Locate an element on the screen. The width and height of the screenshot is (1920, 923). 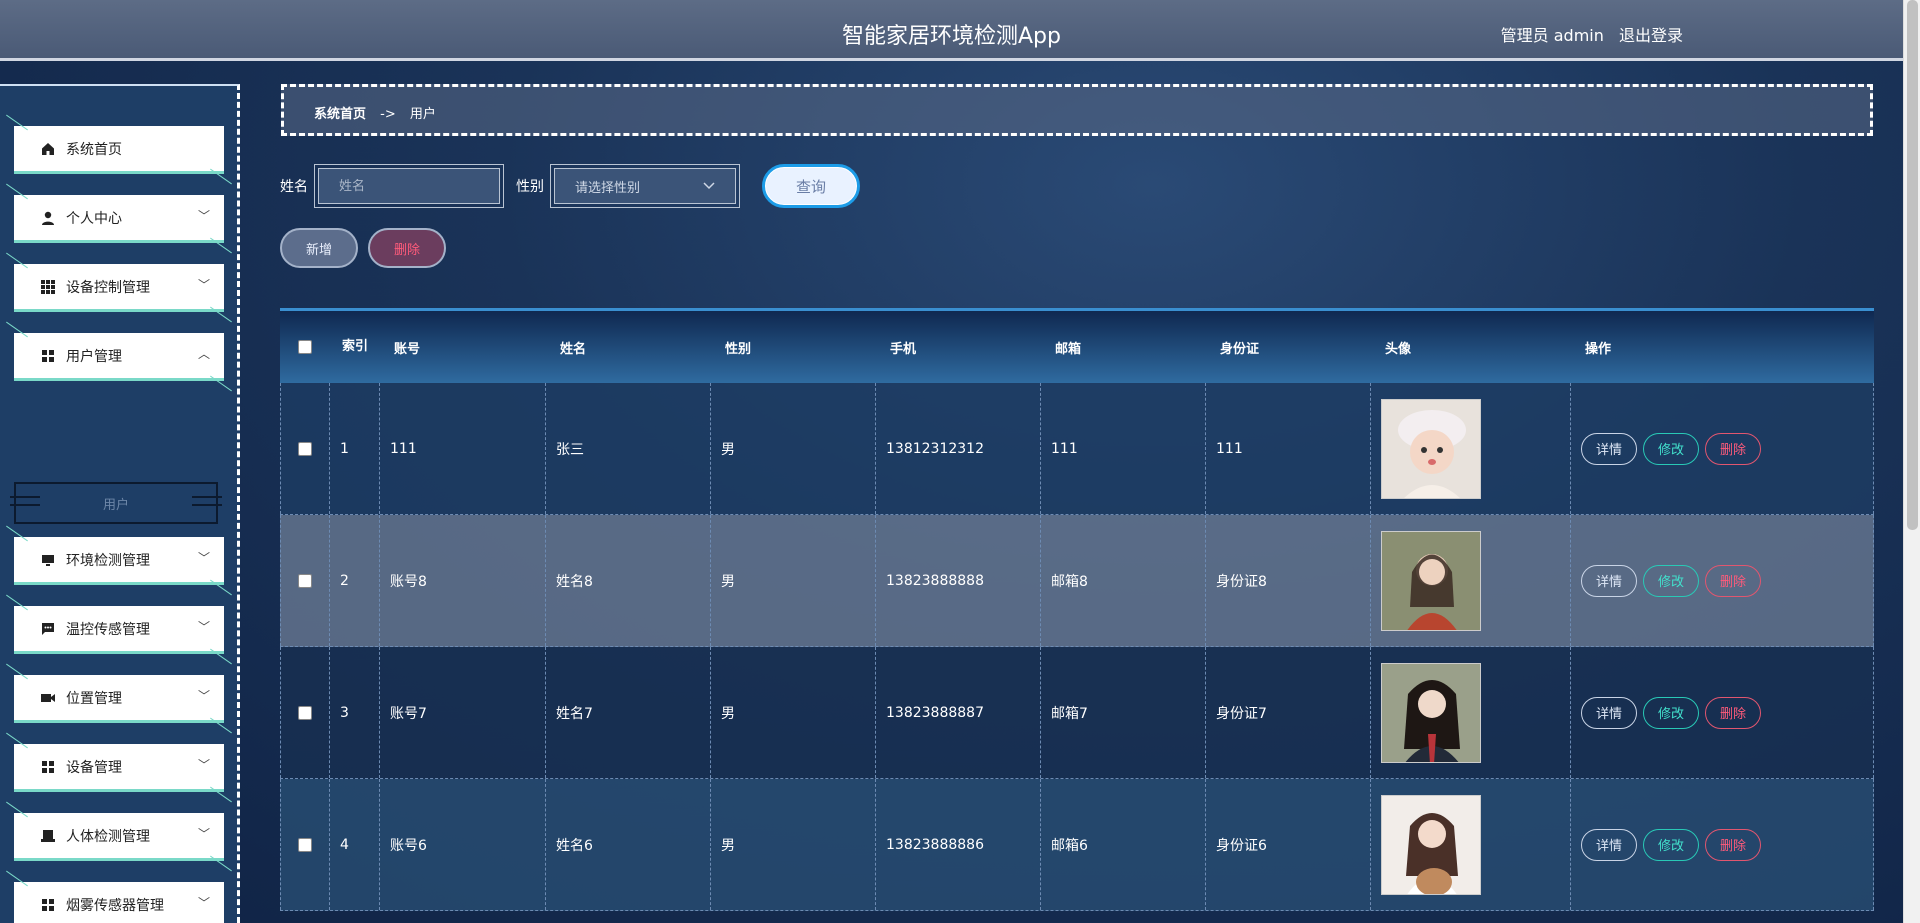
user-label: 管理员 admin is located at coordinates (1552, 35).